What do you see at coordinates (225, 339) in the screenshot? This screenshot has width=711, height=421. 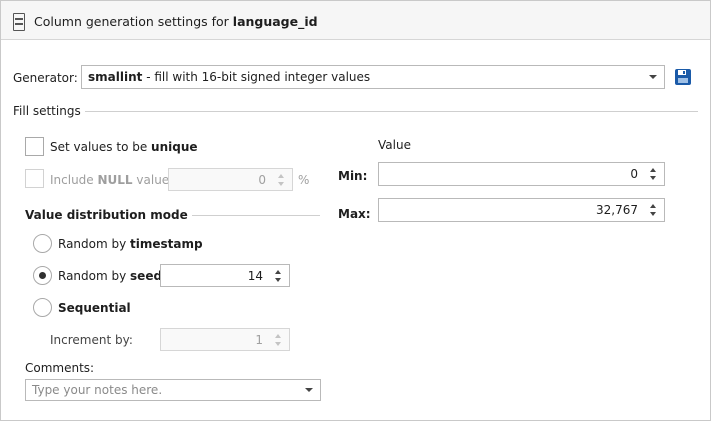 I see `increment-stepper: 1` at bounding box center [225, 339].